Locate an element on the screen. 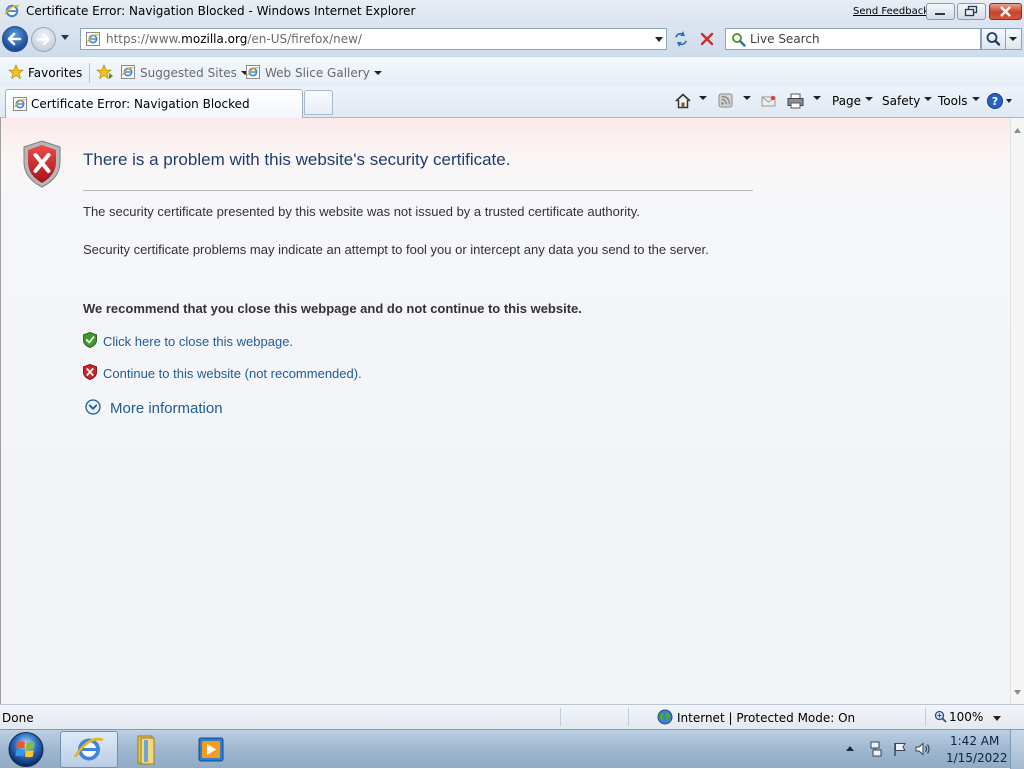 This screenshot has height=769, width=1024. new-tab-button is located at coordinates (318, 102).